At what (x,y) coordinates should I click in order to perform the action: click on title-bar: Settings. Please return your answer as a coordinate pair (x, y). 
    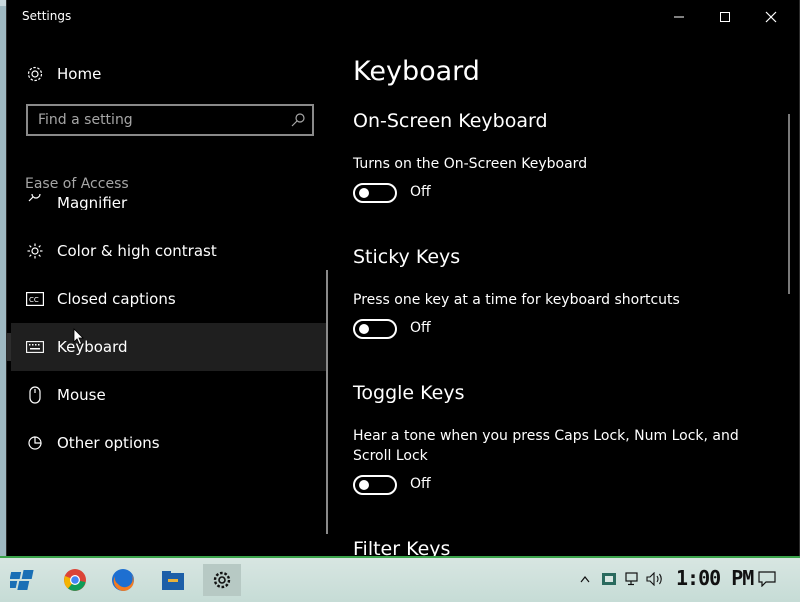
    Looking at the image, I should click on (403, 17).